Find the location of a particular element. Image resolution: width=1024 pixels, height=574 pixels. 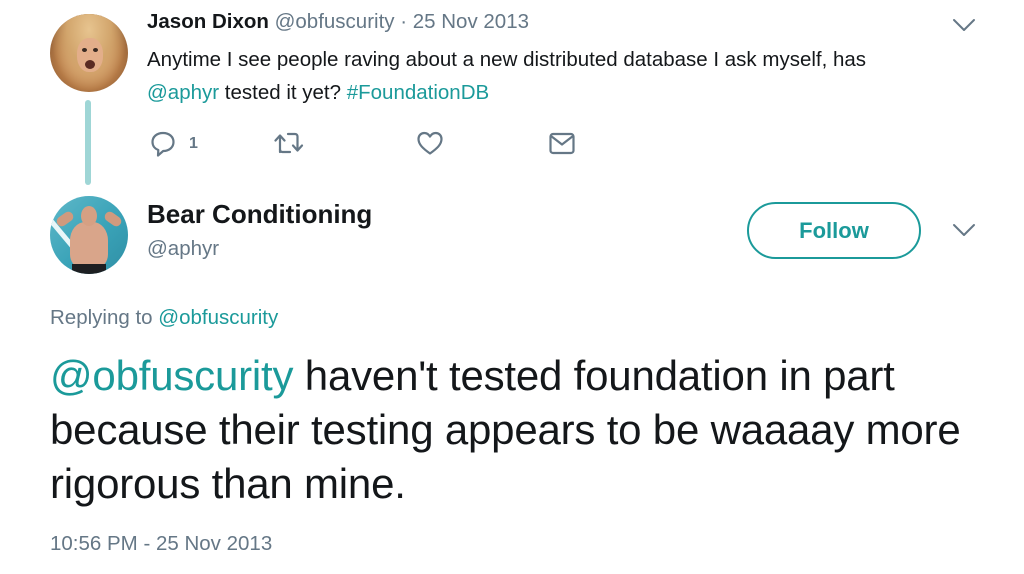

reply-count: 1 is located at coordinates (193, 143).